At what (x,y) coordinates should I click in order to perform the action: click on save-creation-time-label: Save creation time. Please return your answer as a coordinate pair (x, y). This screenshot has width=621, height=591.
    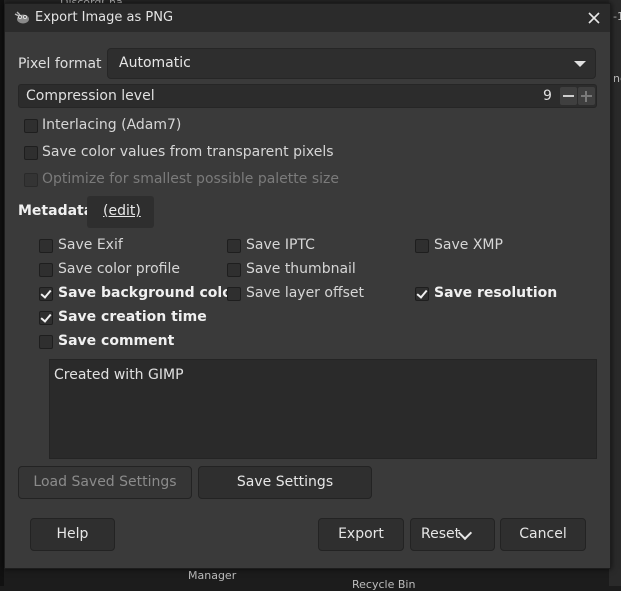
    Looking at the image, I should click on (132, 317).